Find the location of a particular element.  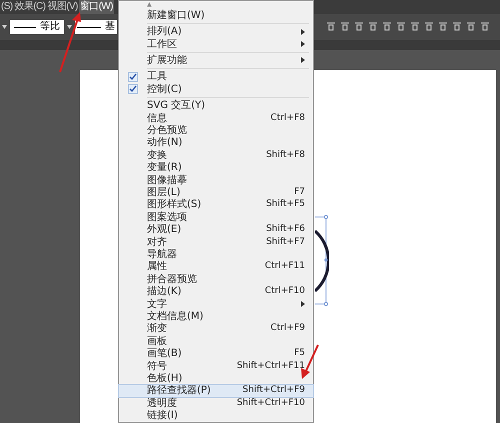

menu-item: 属性 Ctrl+F11 is located at coordinates (216, 267).